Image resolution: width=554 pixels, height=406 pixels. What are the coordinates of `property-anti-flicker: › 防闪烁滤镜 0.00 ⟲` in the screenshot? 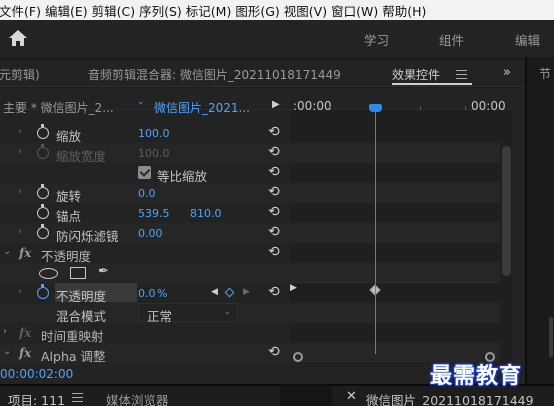 It's located at (145, 233).